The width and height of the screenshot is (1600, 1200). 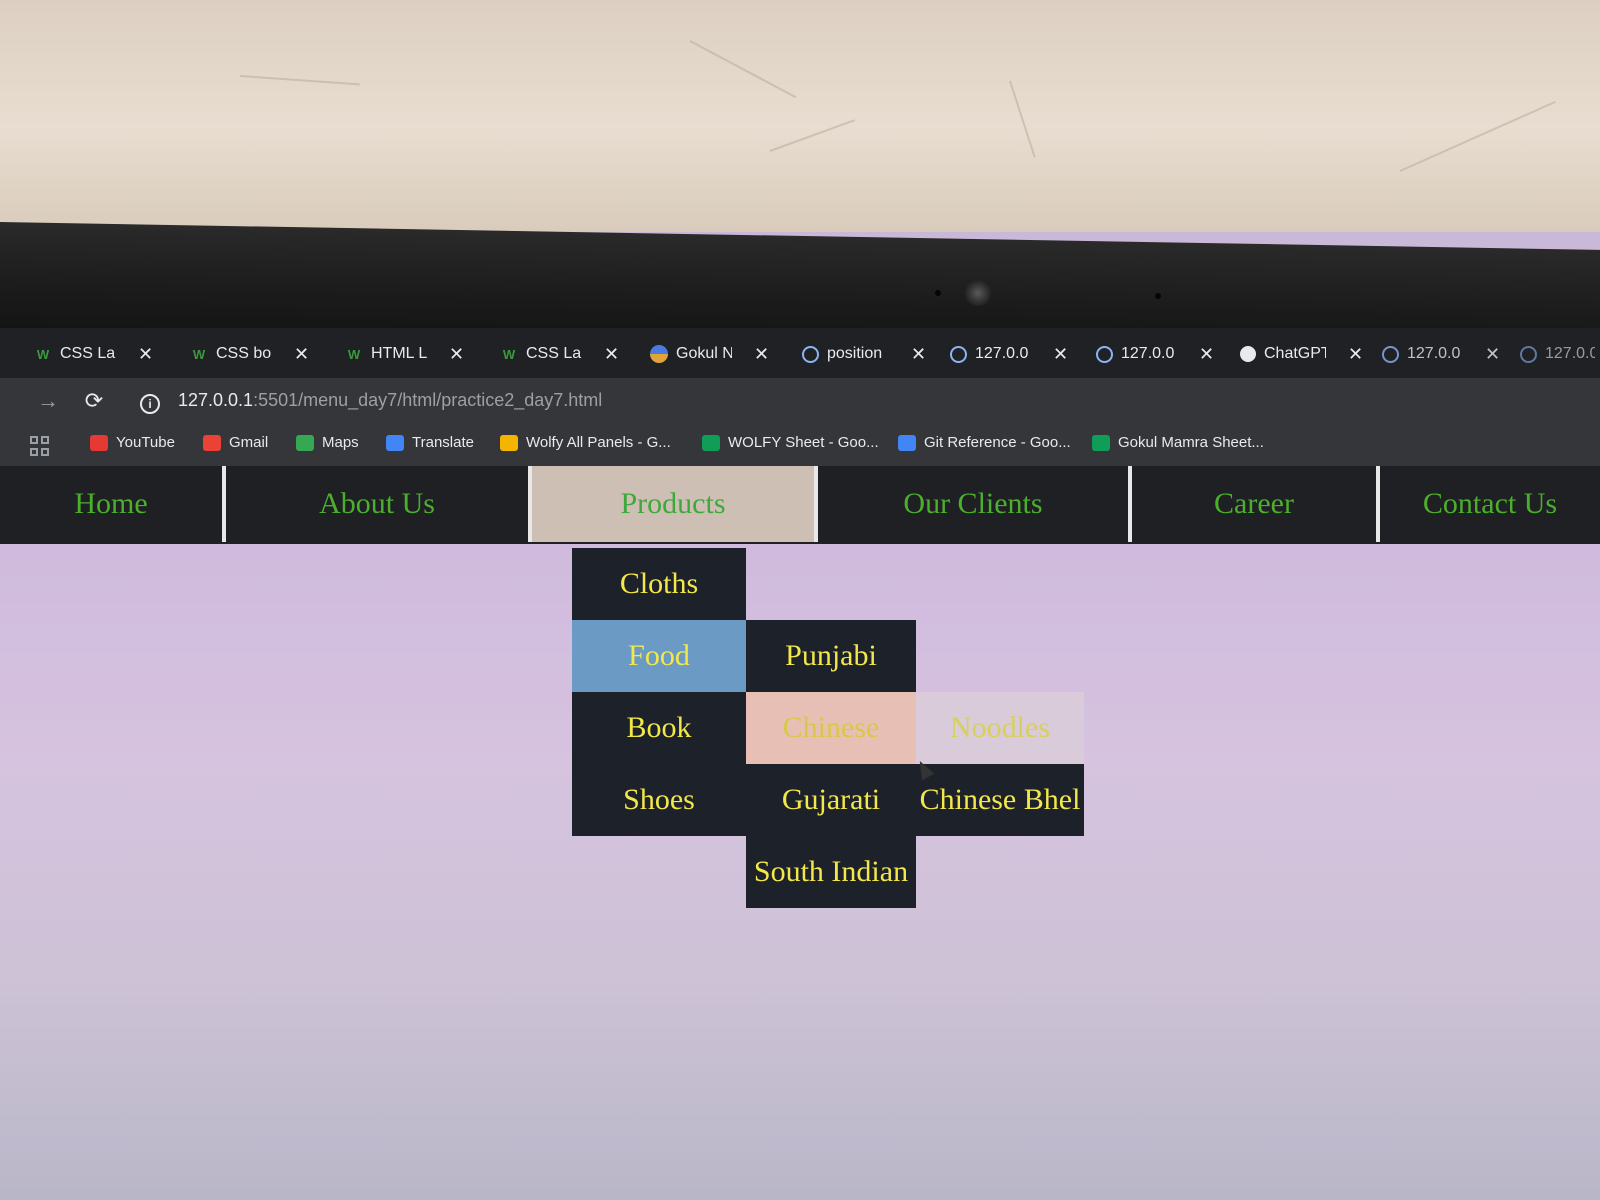 What do you see at coordinates (659, 584) in the screenshot?
I see `dropdown-item-cloths: Cloths` at bounding box center [659, 584].